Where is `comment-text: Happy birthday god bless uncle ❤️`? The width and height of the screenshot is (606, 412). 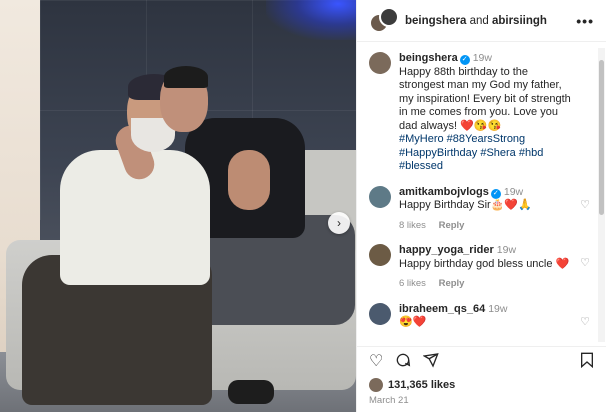
comment-text: Happy birthday god bless uncle ❤️ is located at coordinates (484, 263).